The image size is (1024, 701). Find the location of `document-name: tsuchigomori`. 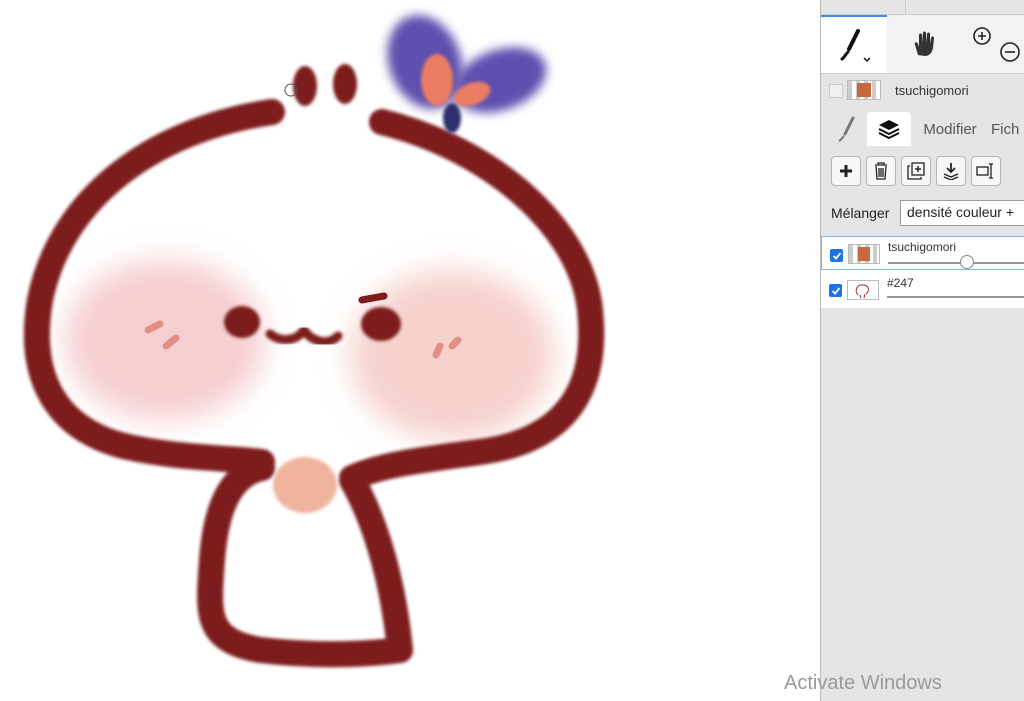

document-name: tsuchigomori is located at coordinates (932, 90).